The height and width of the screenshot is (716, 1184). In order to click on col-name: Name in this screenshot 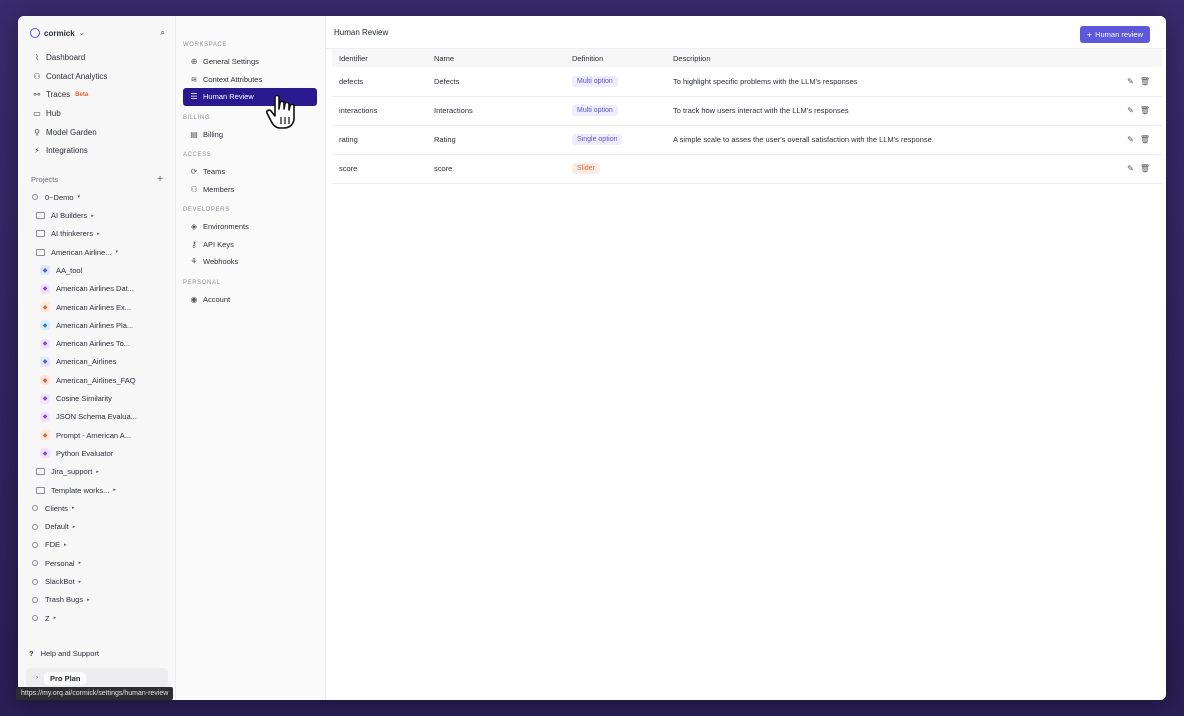, I will do `click(496, 58)`.